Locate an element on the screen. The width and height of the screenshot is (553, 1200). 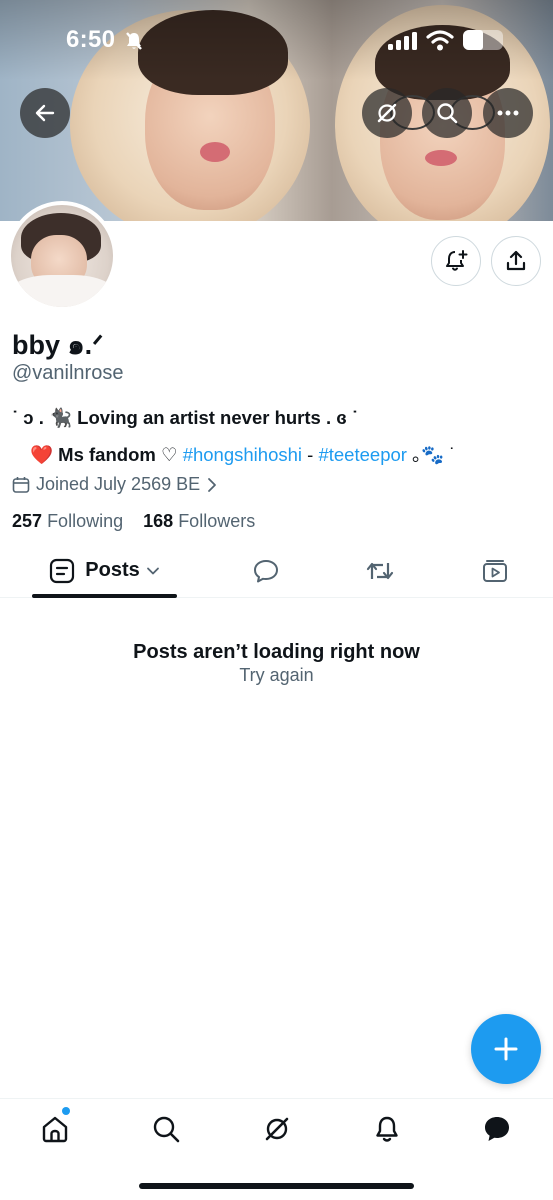
joined-label: Joined July 2569 BE is located at coordinates (118, 484).